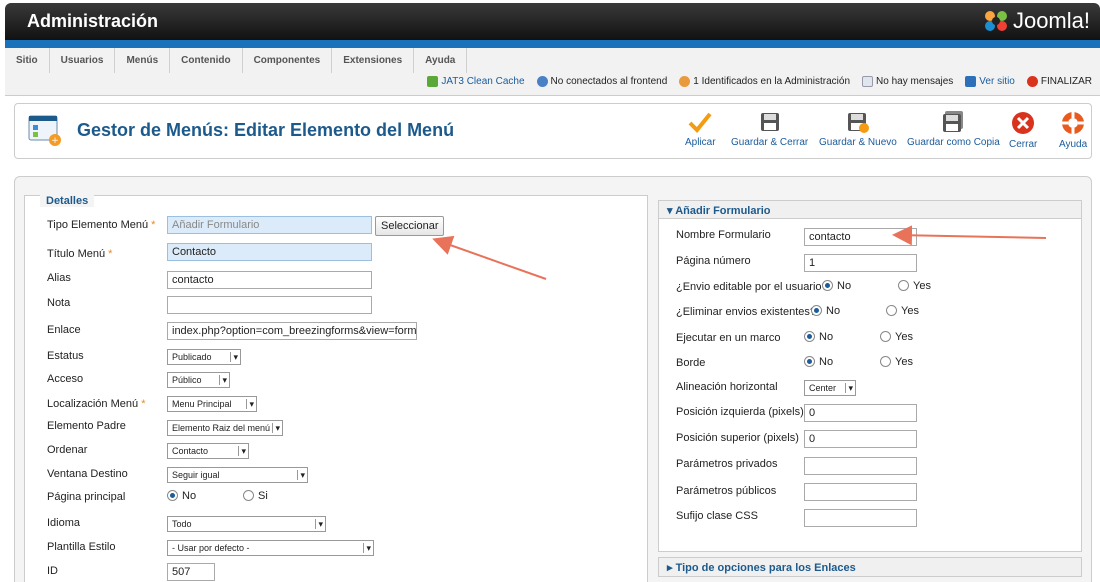 The image size is (1100, 582). I want to click on border-yes-radio: Yes, so click(896, 362).